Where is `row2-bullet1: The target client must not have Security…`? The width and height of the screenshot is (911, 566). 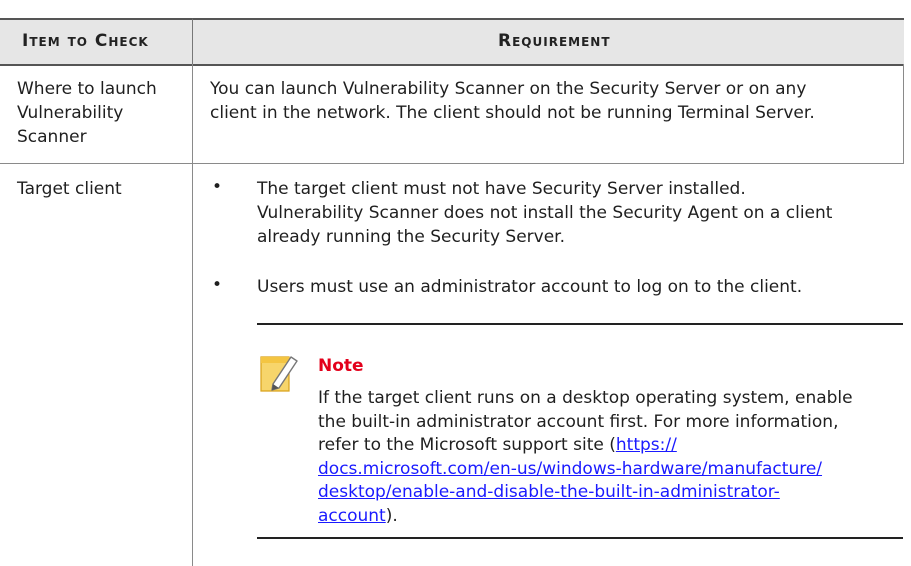
row2-bullet1: The target client must not have Security… is located at coordinates (545, 213).